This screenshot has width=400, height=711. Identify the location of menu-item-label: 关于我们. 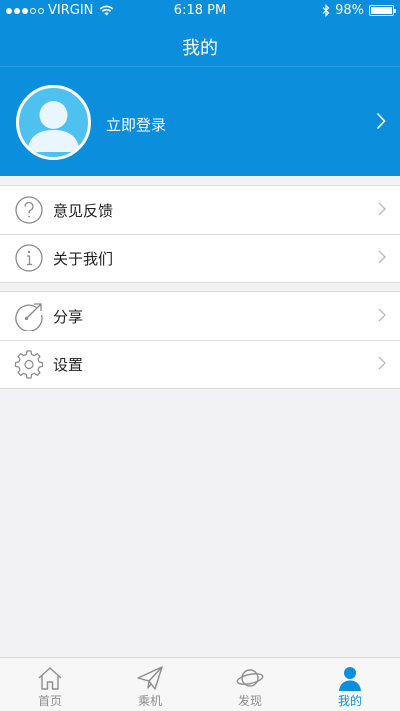
(83, 259).